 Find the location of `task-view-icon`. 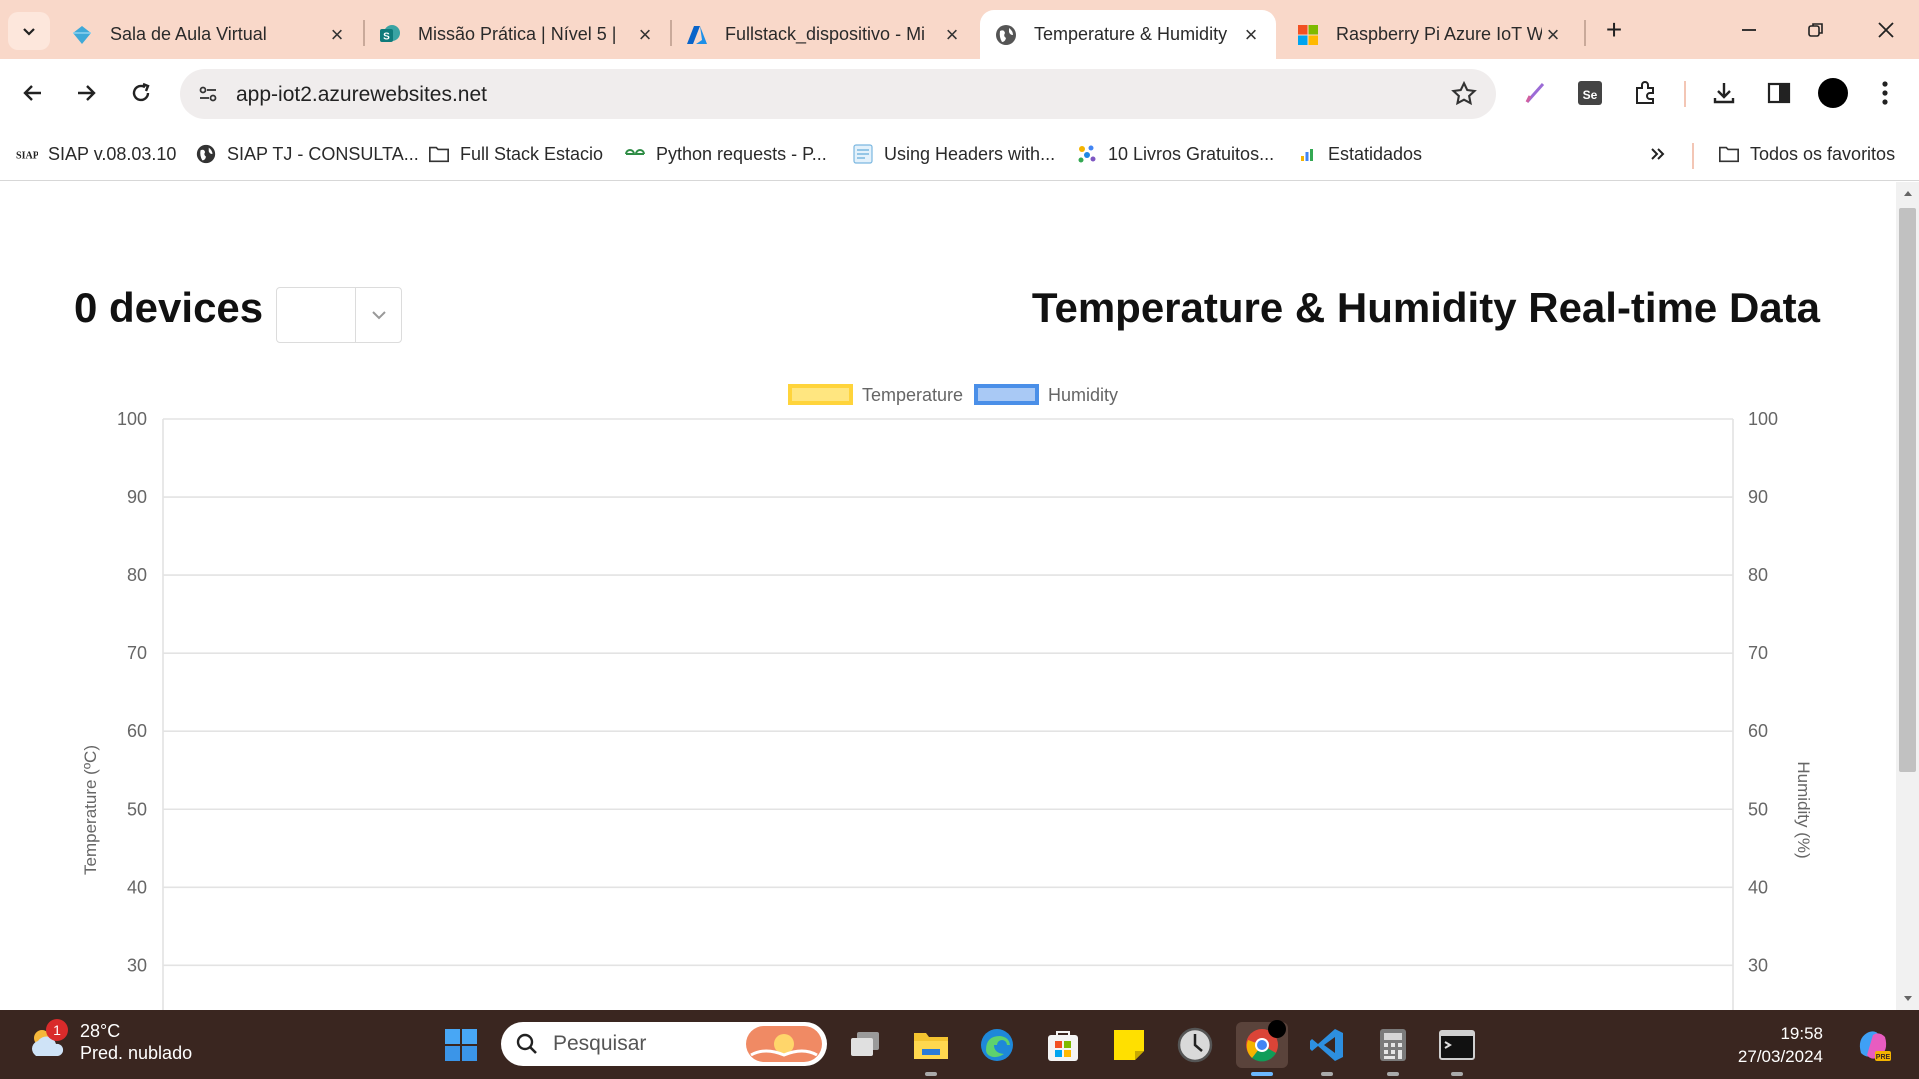

task-view-icon is located at coordinates (865, 1045).